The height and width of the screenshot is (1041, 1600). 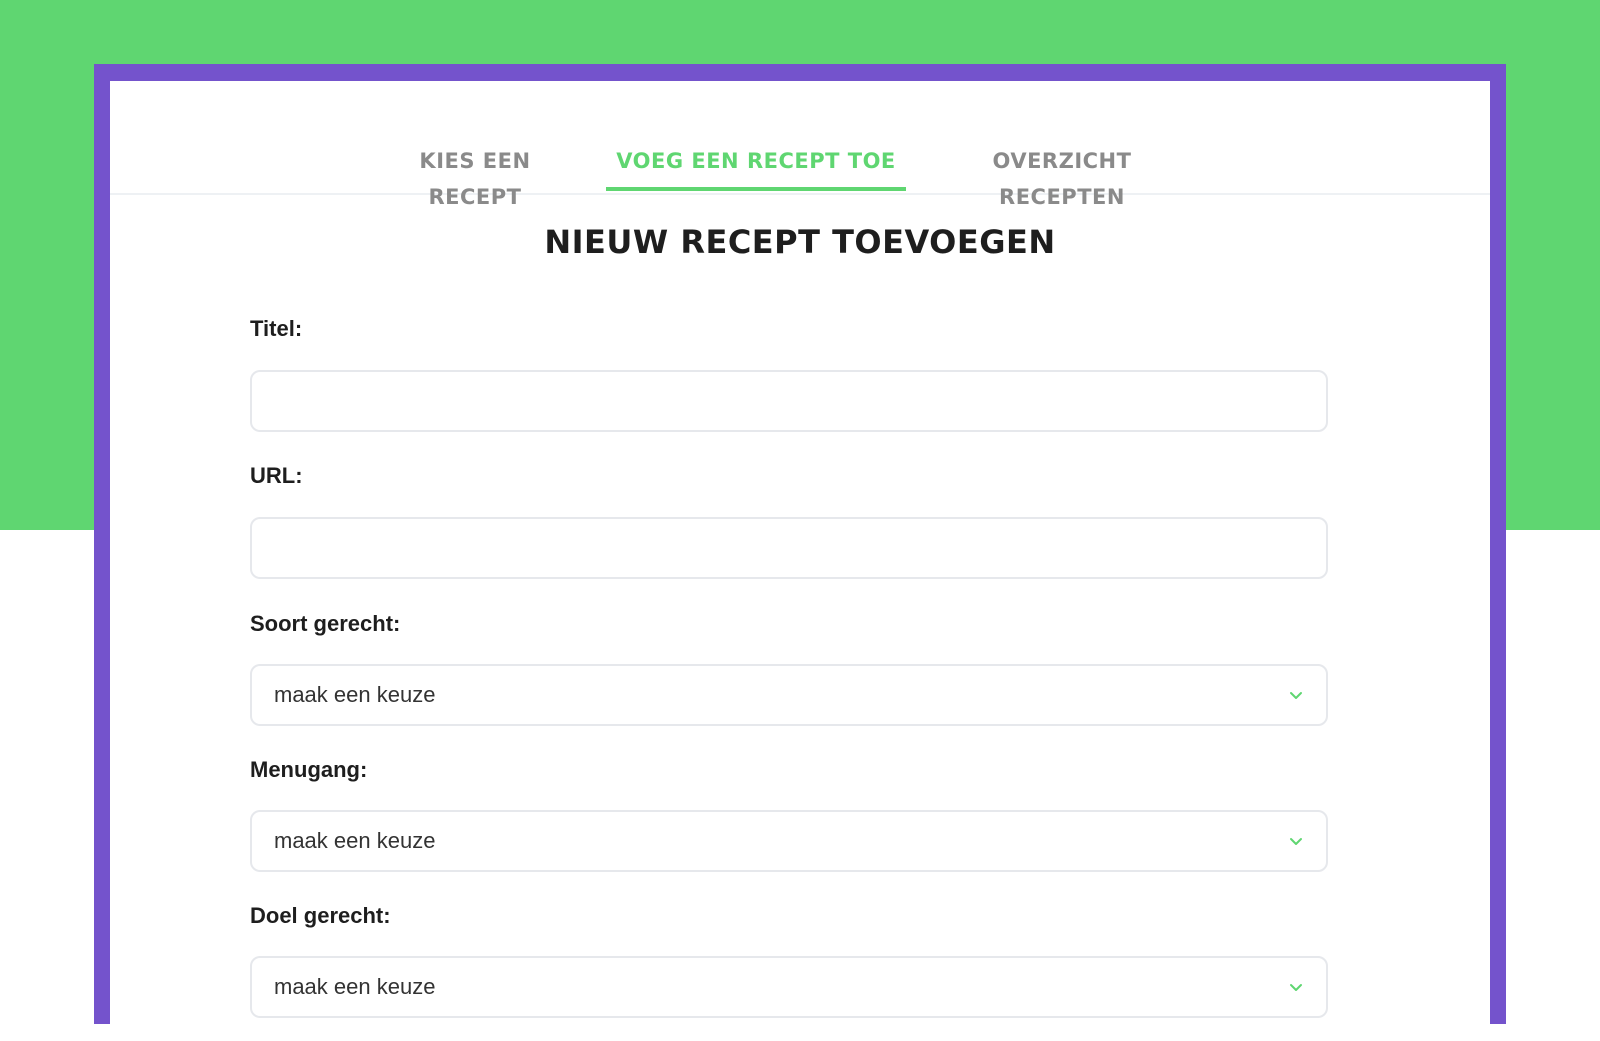 I want to click on doel-gerecht-label: Doel gerecht:, so click(x=320, y=915).